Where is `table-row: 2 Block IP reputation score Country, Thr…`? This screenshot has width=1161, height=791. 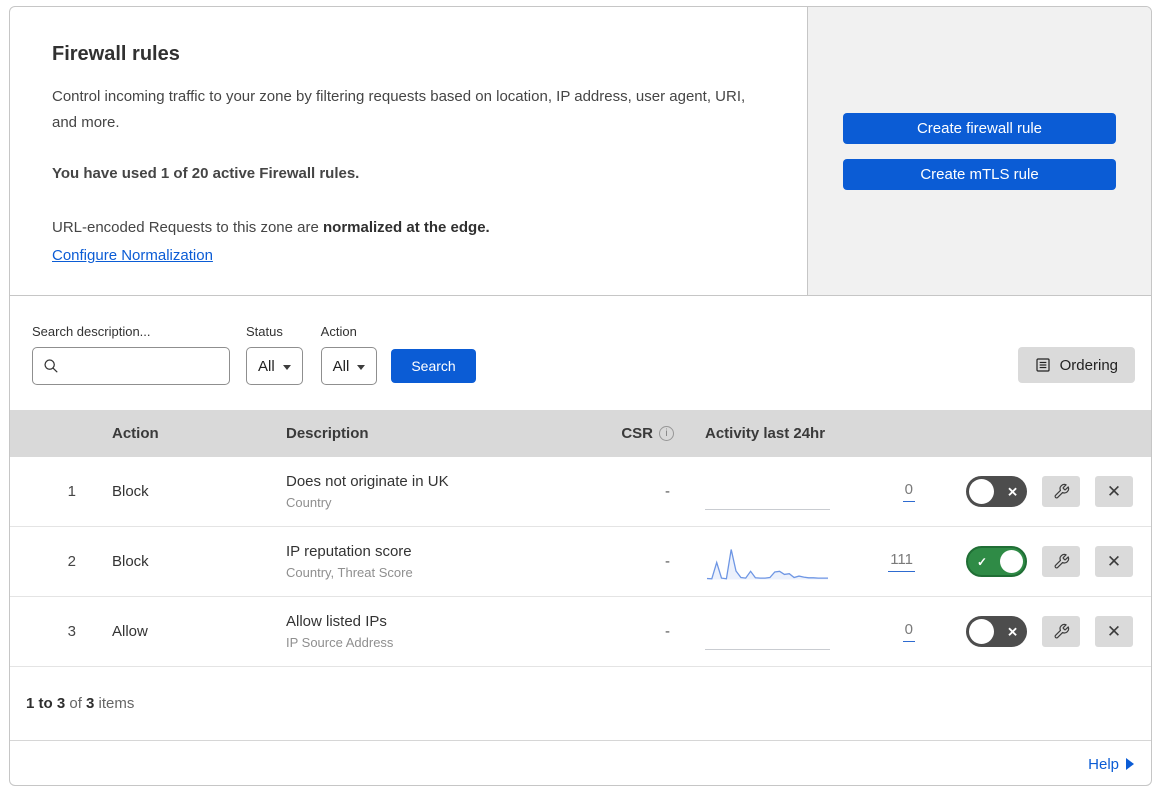
table-row: 2 Block IP reputation score Country, Thr… is located at coordinates (580, 562).